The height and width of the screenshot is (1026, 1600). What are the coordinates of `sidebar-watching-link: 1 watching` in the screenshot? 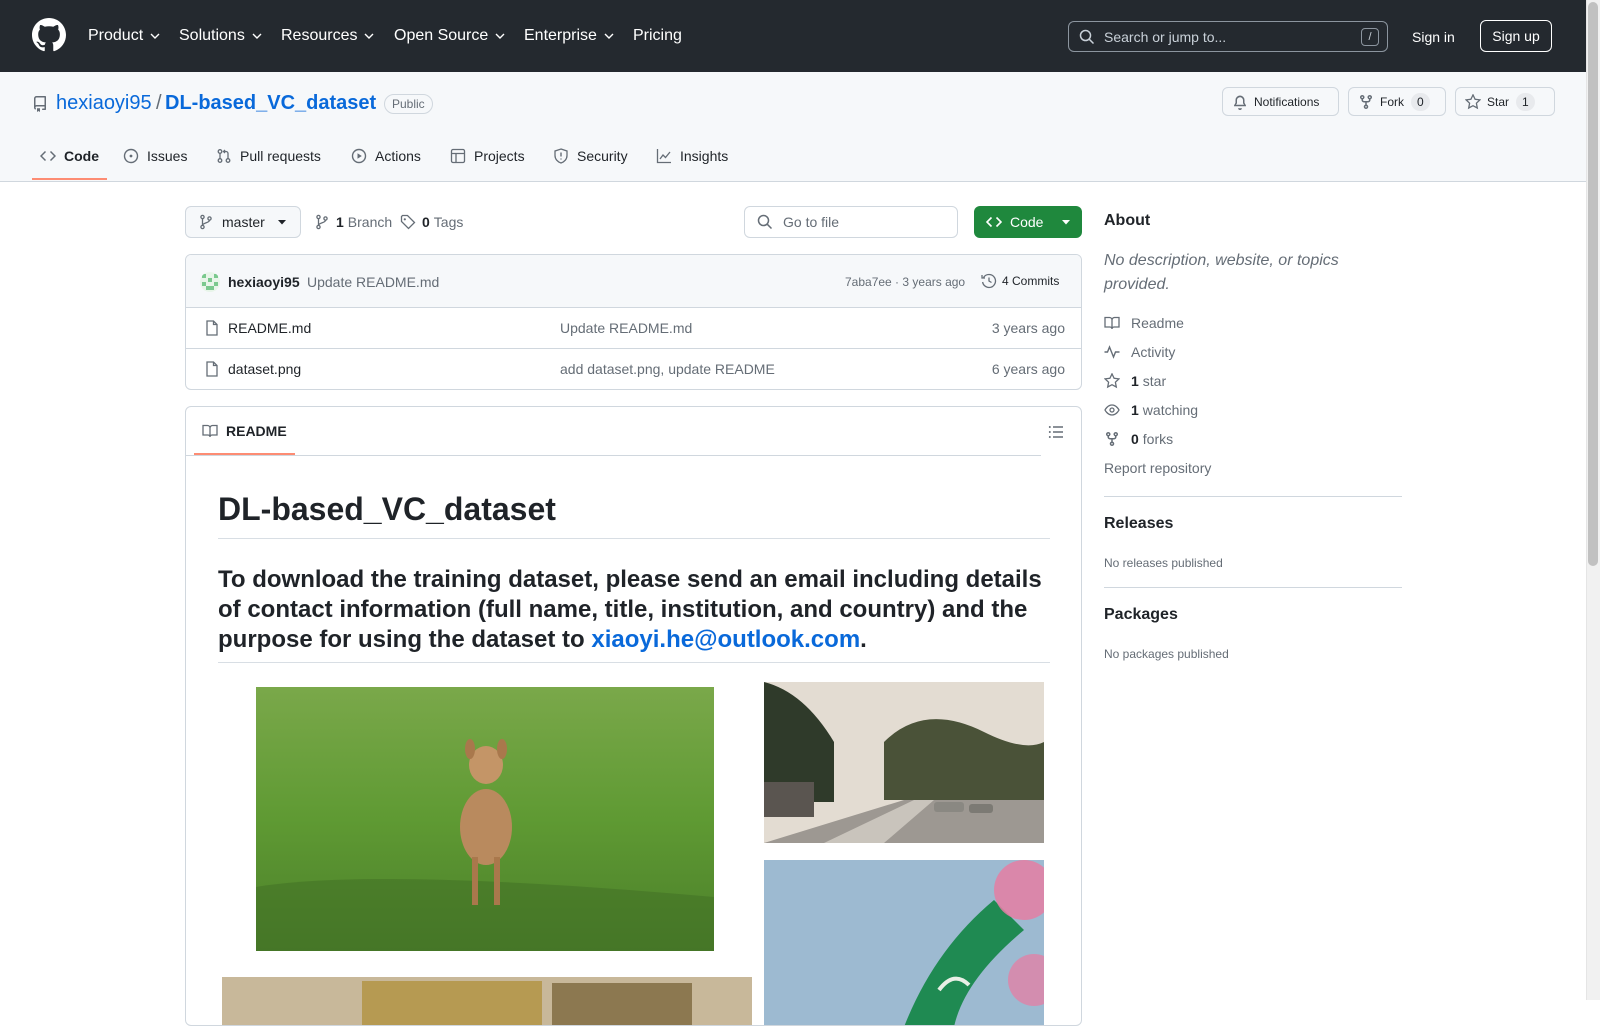 It's located at (1151, 410).